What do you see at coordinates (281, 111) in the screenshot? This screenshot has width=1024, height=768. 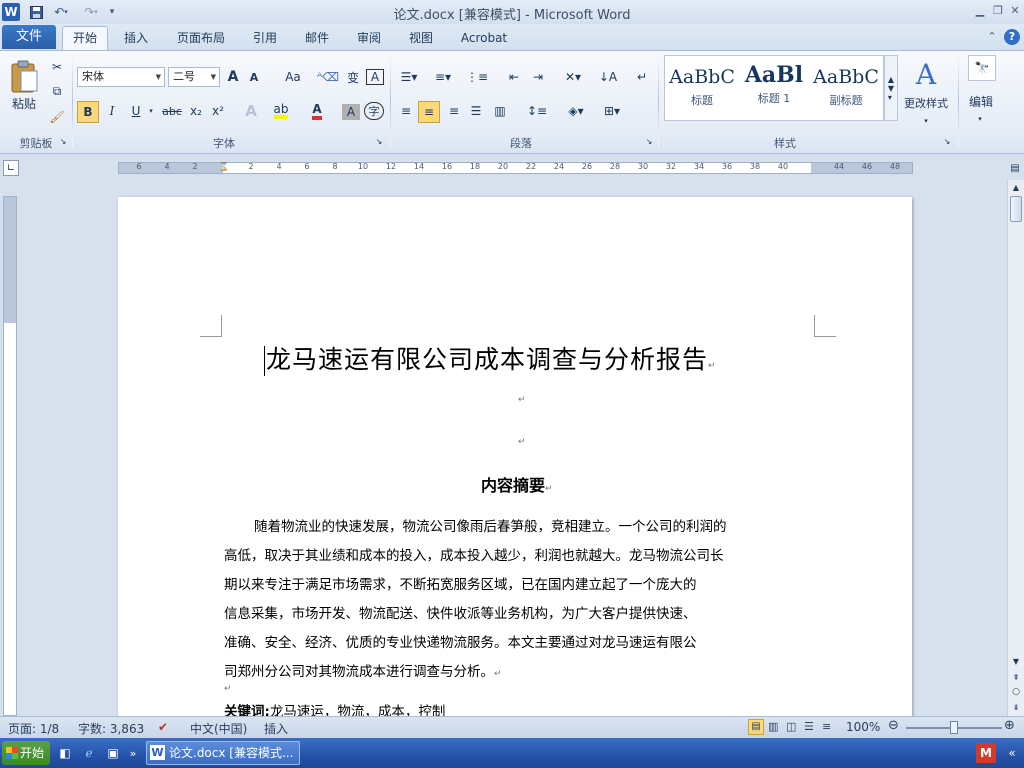 I see `highlight-icon: ab` at bounding box center [281, 111].